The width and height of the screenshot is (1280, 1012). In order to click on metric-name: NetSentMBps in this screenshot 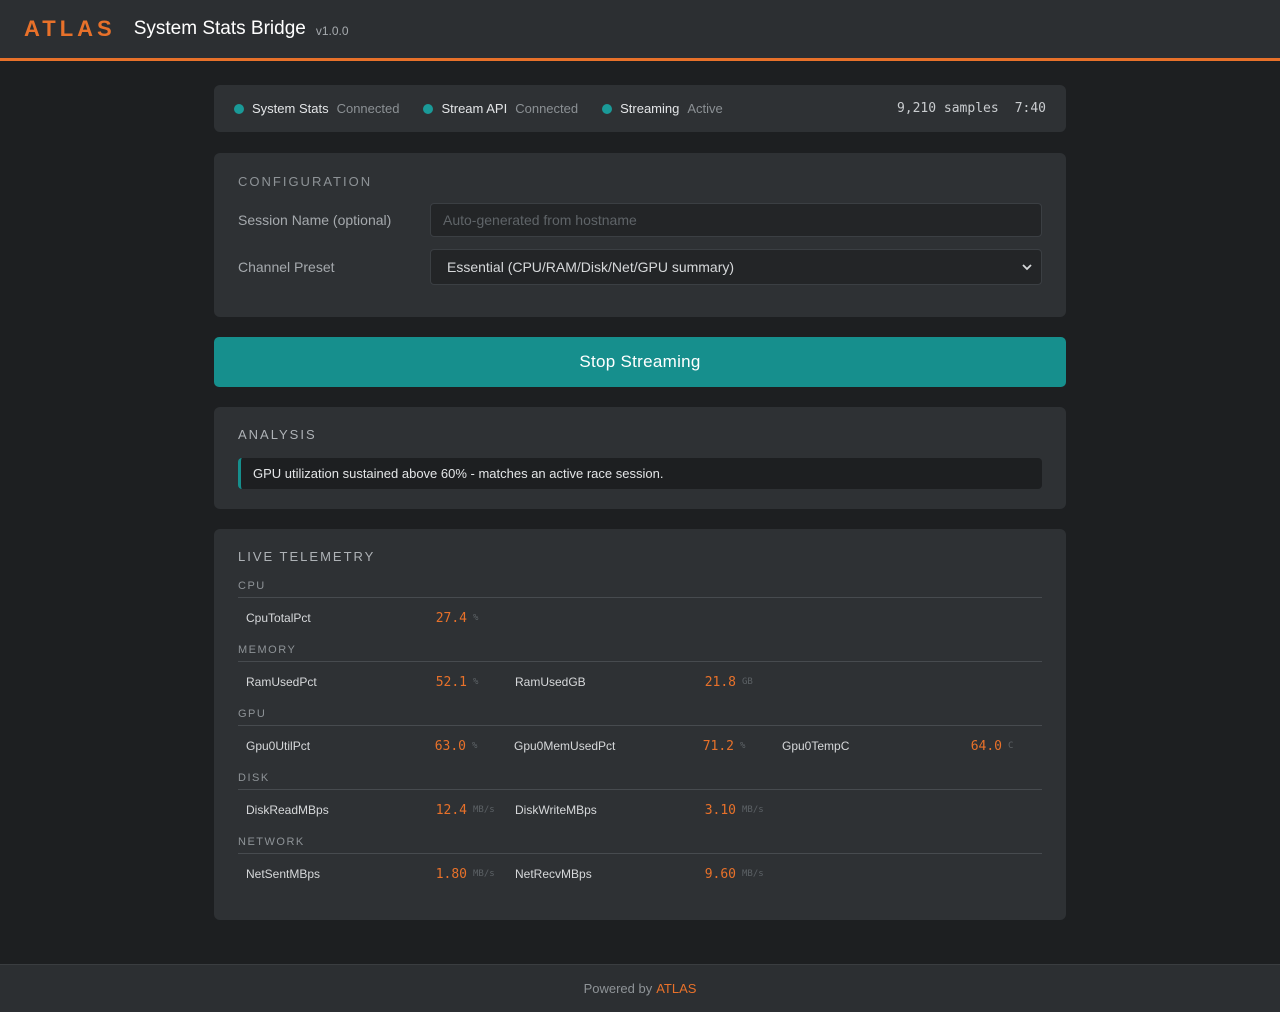, I will do `click(283, 874)`.